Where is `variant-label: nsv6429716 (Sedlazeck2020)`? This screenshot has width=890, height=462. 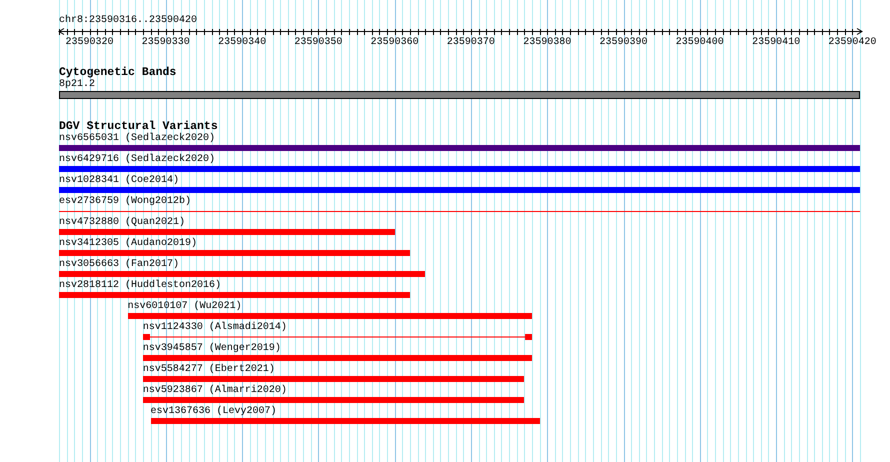
variant-label: nsv6429716 (Sedlazeck2020) is located at coordinates (137, 160).